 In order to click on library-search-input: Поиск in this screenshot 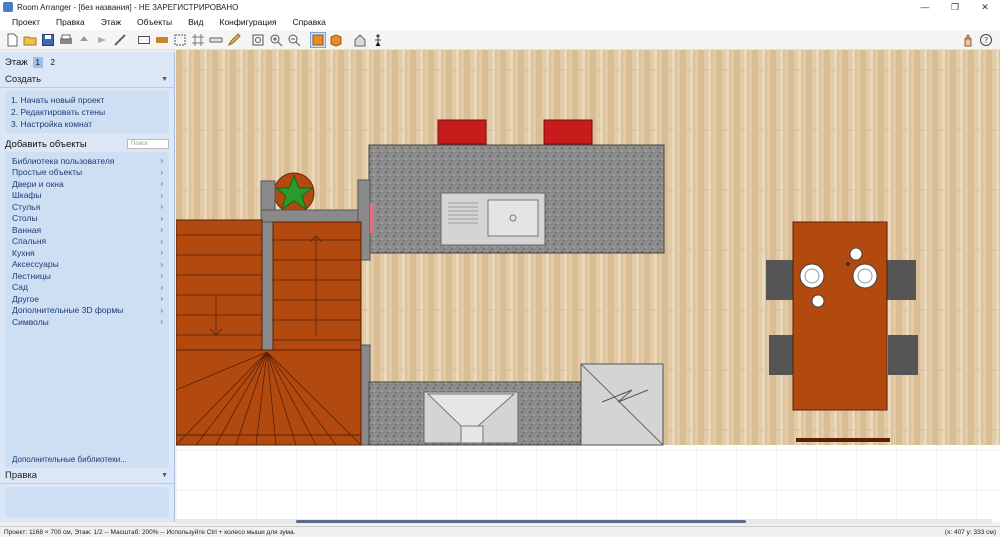, I will do `click(148, 144)`.